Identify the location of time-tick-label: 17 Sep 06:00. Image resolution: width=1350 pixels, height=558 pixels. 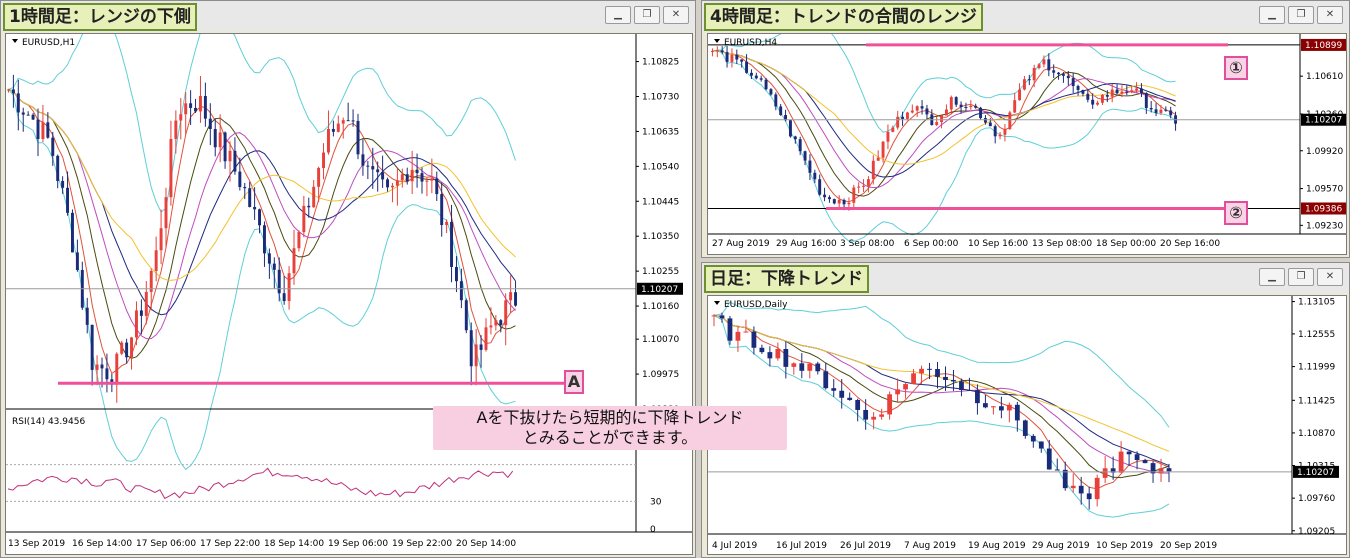
(166, 544).